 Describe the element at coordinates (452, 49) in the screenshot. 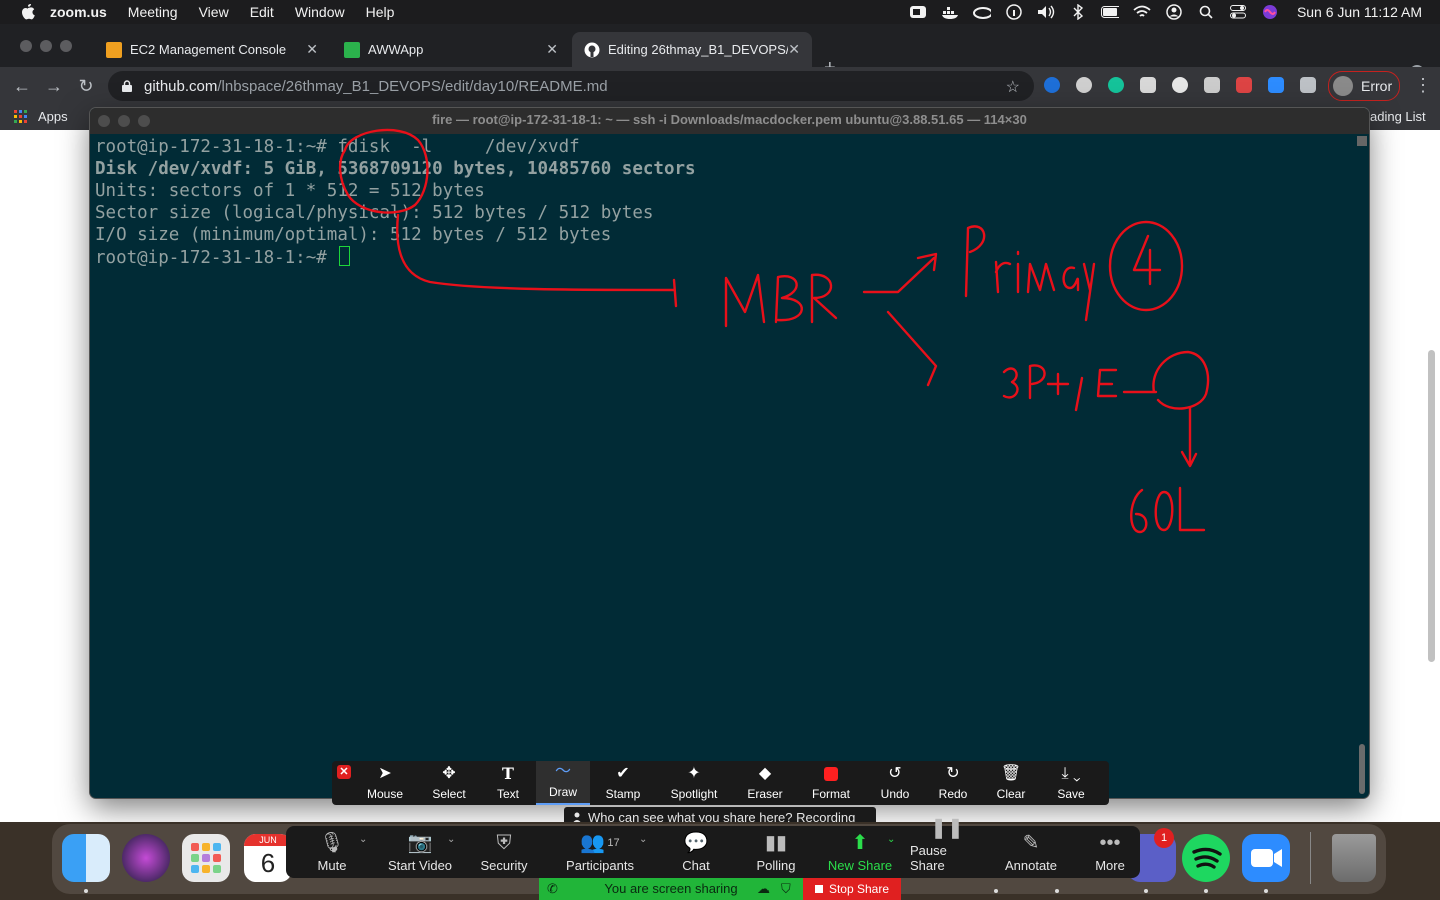

I see `tab-awwapp: AWWApp ✕` at that location.